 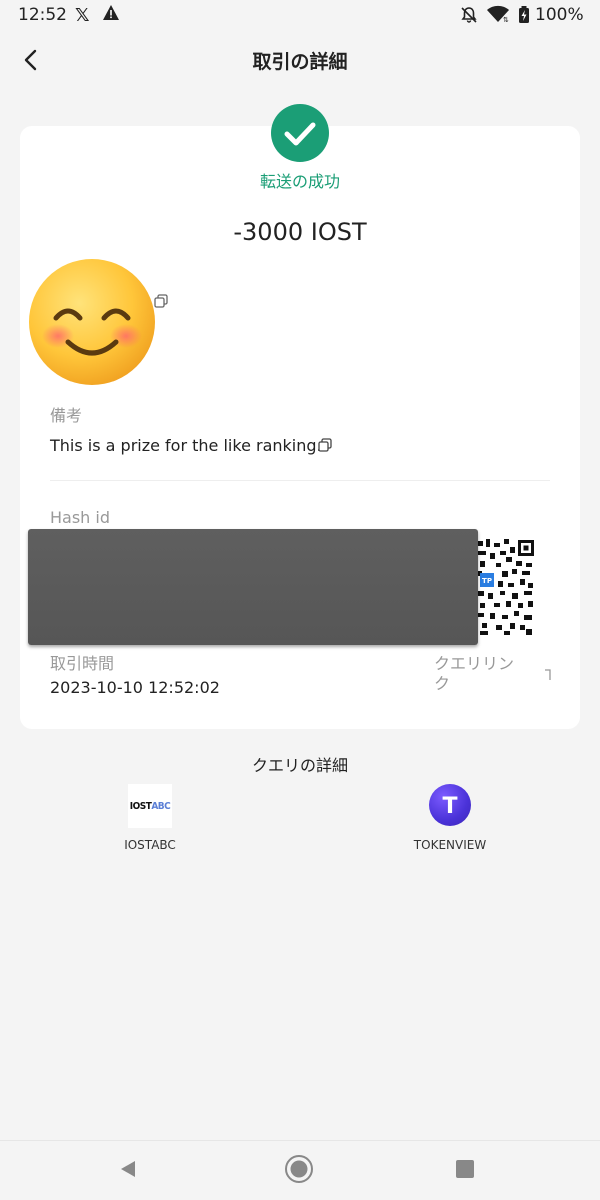 What do you see at coordinates (299, 181) in the screenshot?
I see `status-text: 転送の成功` at bounding box center [299, 181].